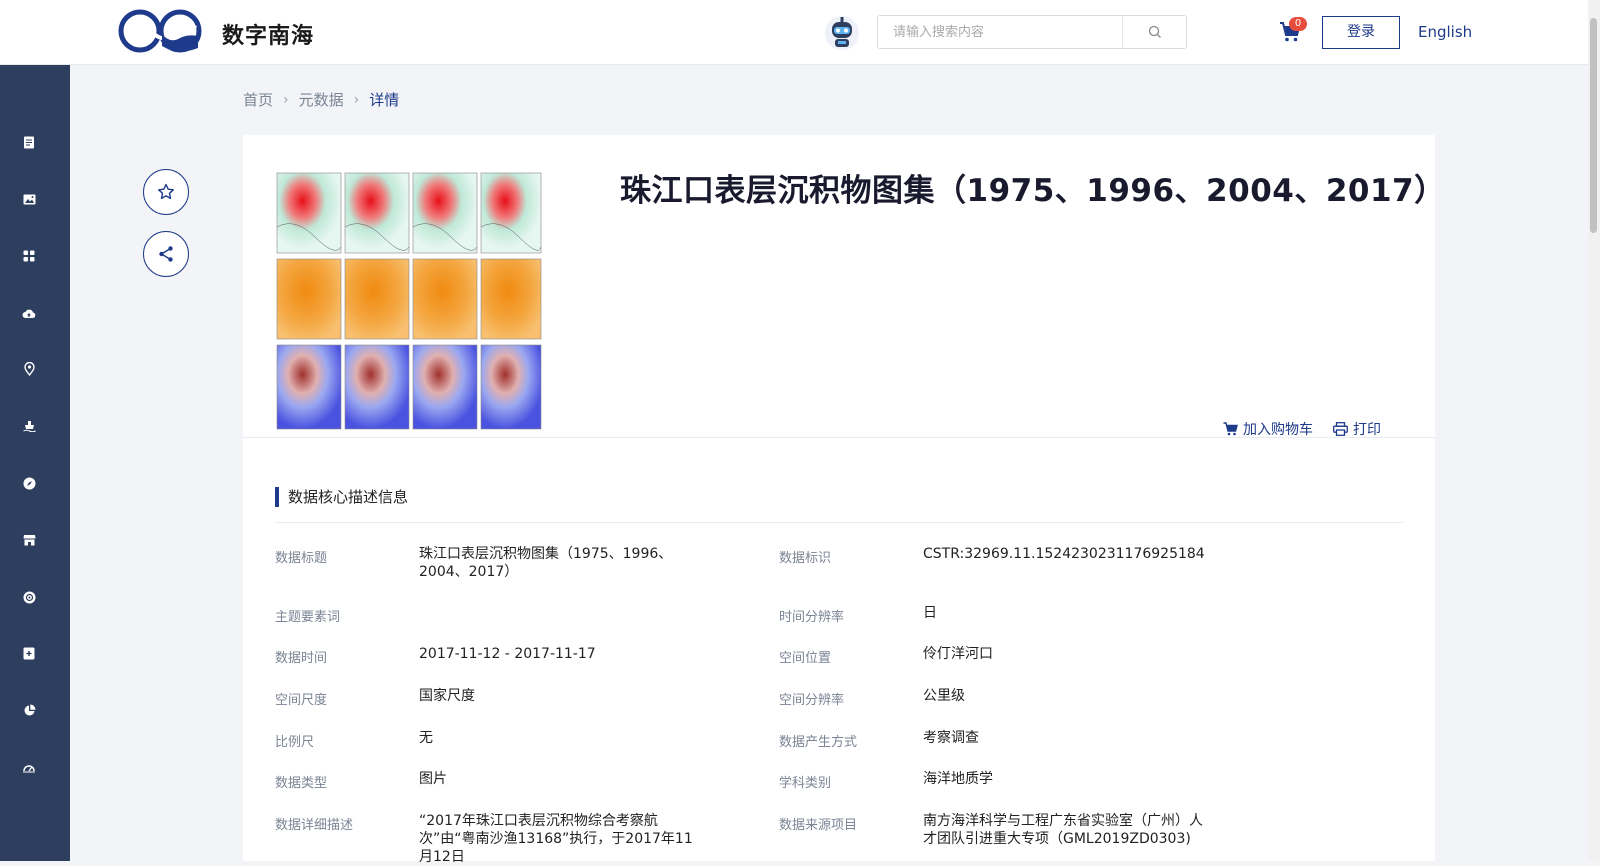 This screenshot has height=866, width=1600. Describe the element at coordinates (29, 653) in the screenshot. I see `add-box-icon` at that location.